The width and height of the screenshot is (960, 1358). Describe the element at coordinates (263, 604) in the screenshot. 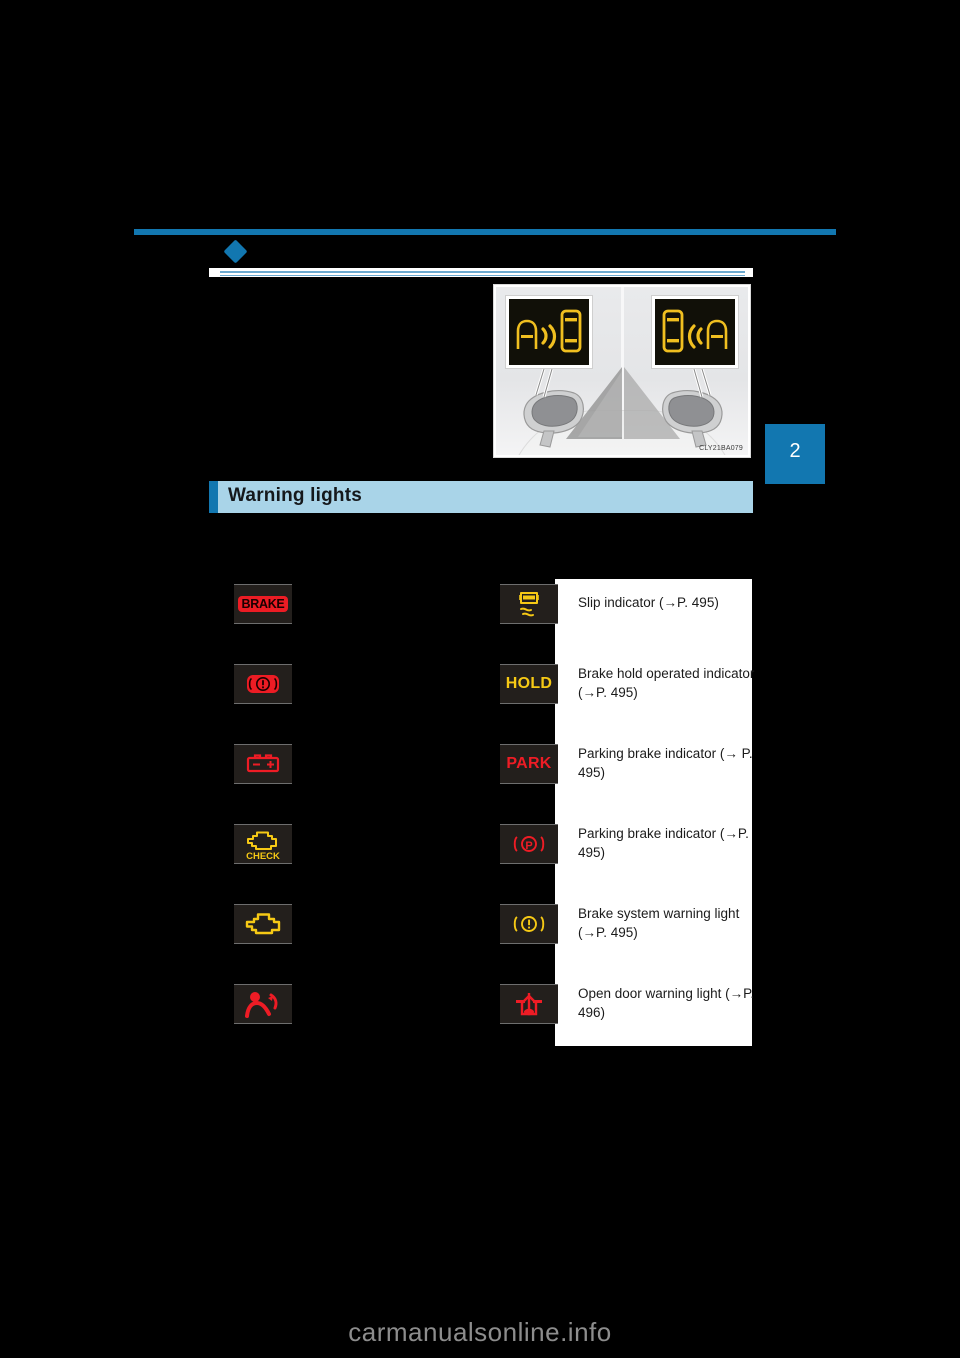

I see `brake-warning-text-icon: BRAKE` at that location.